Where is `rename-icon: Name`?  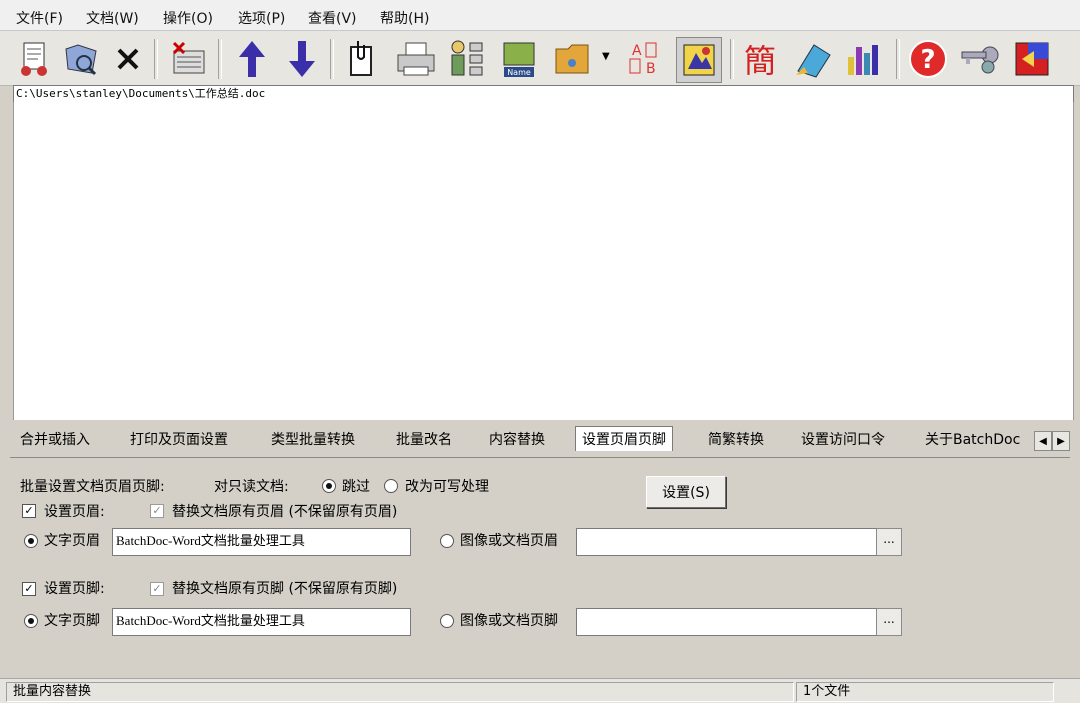 rename-icon: Name is located at coordinates (520, 59).